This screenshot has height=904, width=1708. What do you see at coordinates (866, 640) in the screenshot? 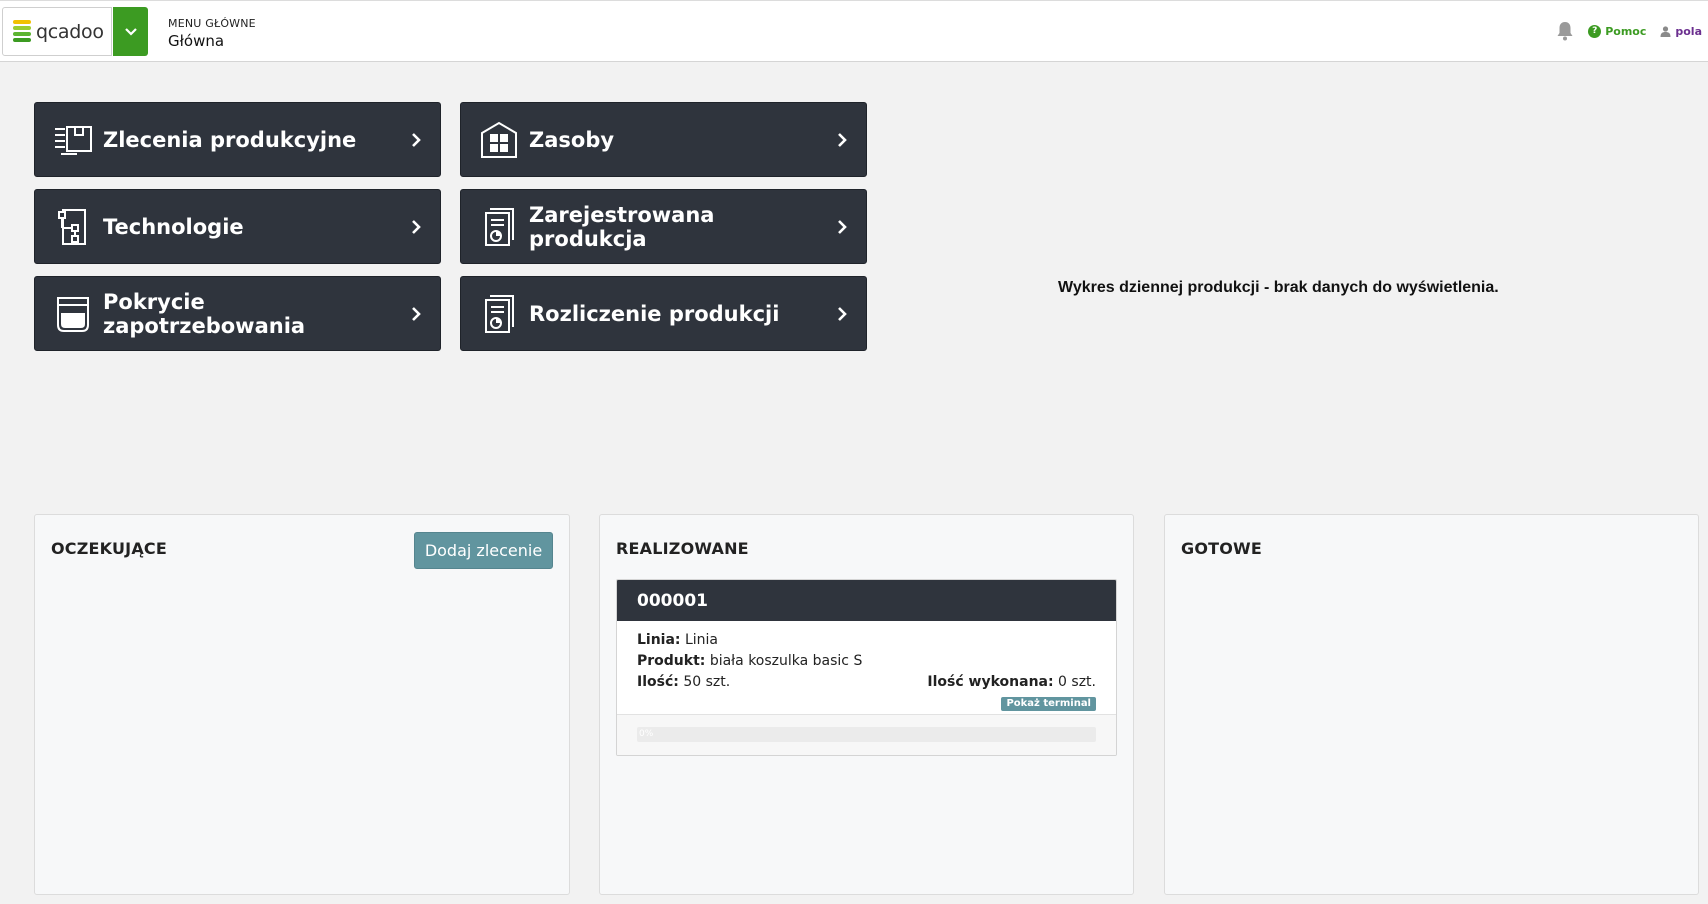
I see `order-line: Linia` at bounding box center [866, 640].